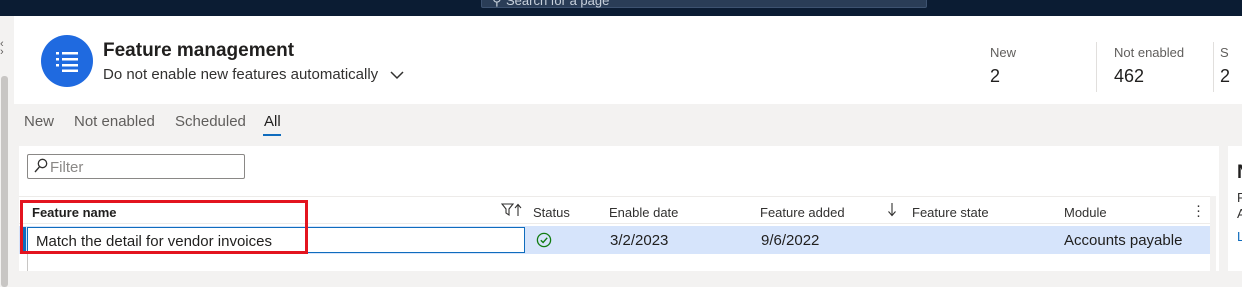 This screenshot has height=287, width=1242. Describe the element at coordinates (544, 242) in the screenshot. I see `status-enabled-icon` at that location.